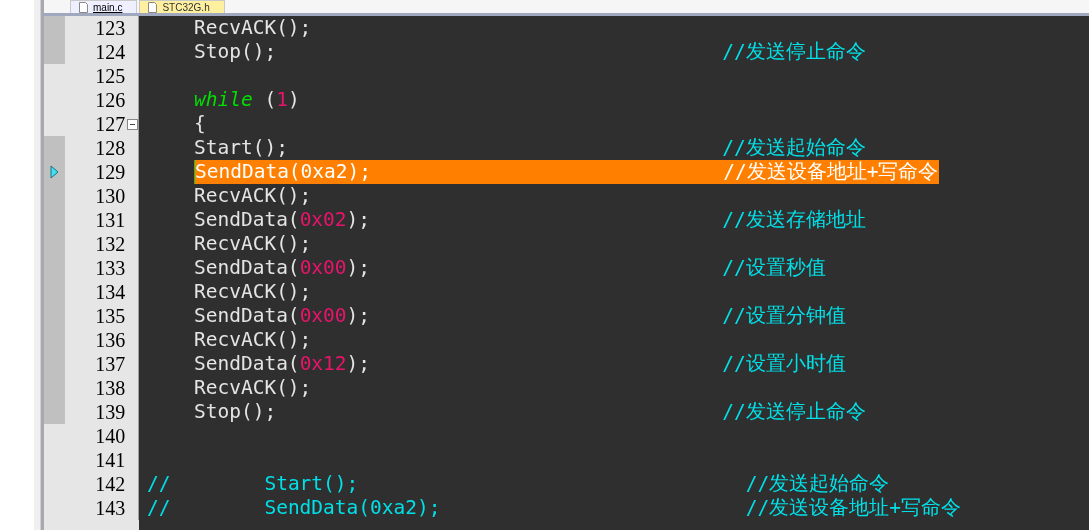 This screenshot has height=530, width=1089. I want to click on fold-toggle-icon, so click(132, 124).